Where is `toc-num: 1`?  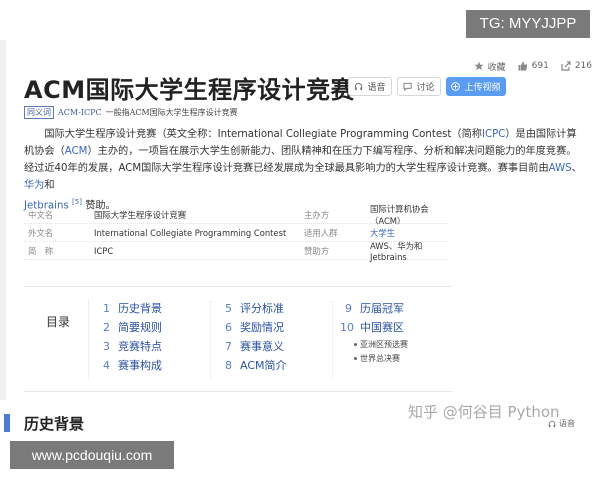
toc-num: 1 is located at coordinates (106, 308).